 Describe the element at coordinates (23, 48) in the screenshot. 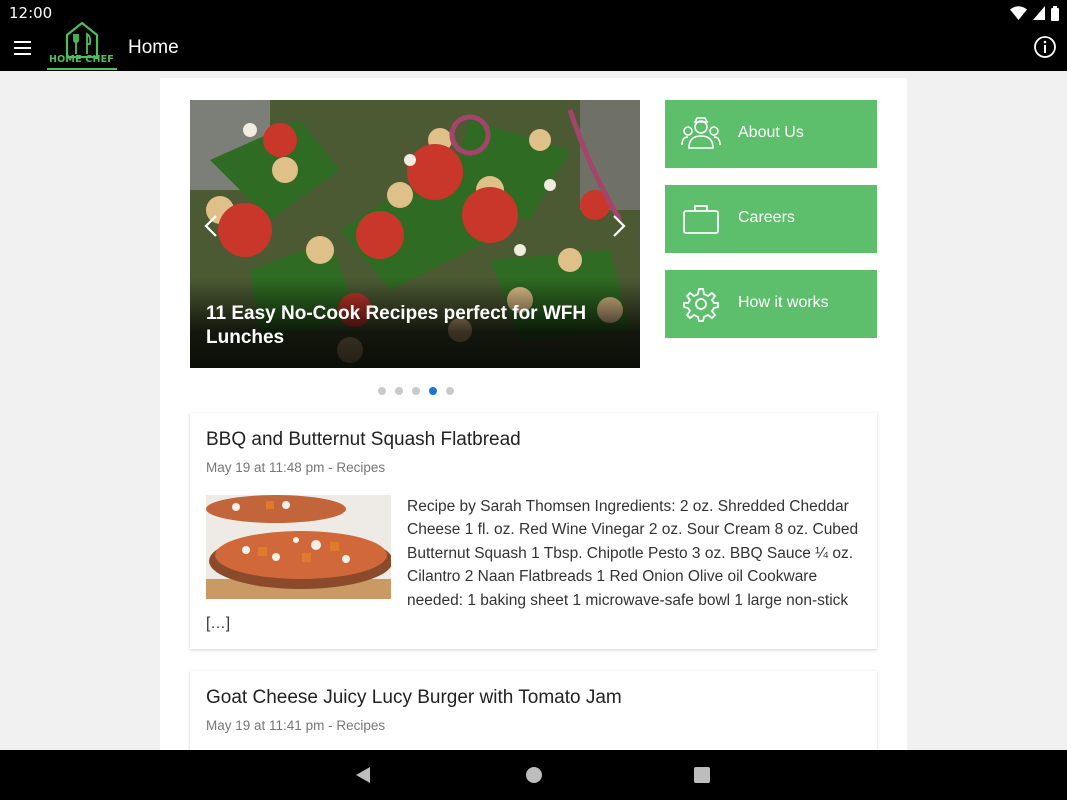

I see `menu-icon` at that location.